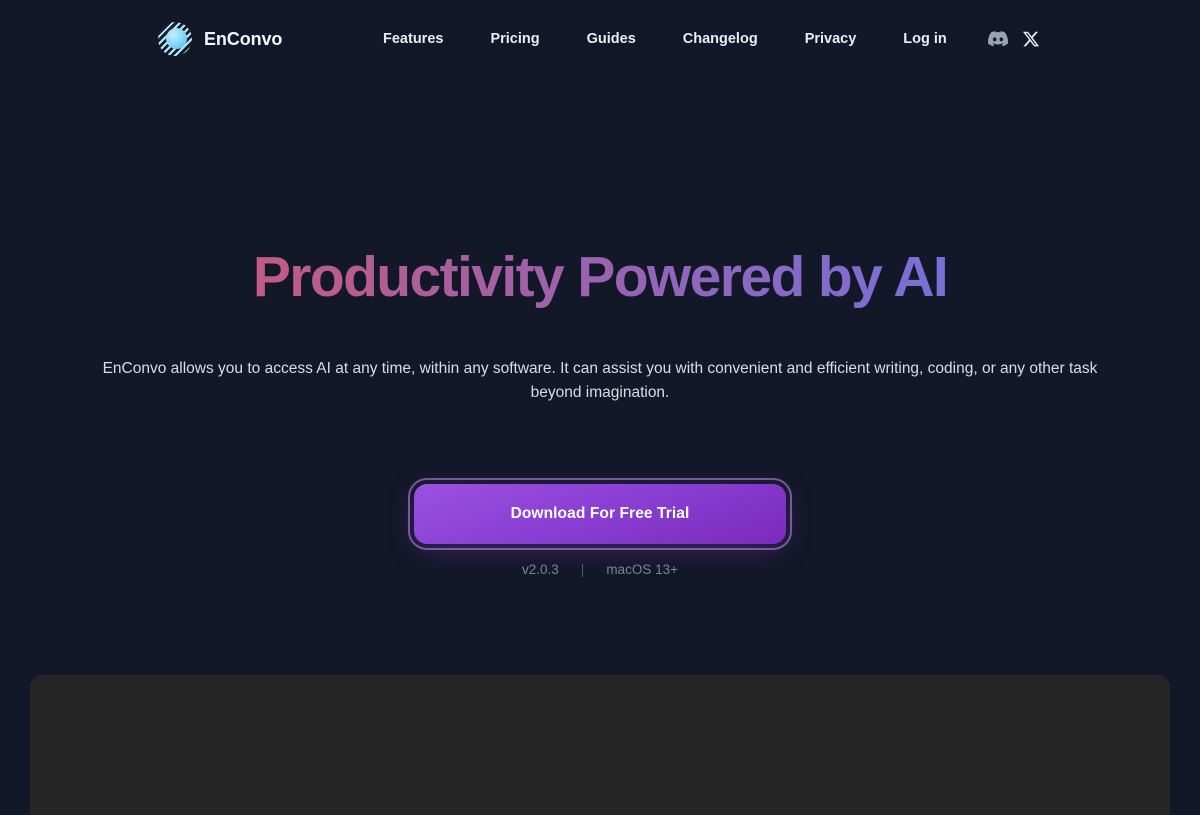 Image resolution: width=1200 pixels, height=815 pixels. I want to click on nav-link-login: Log in, so click(925, 39).